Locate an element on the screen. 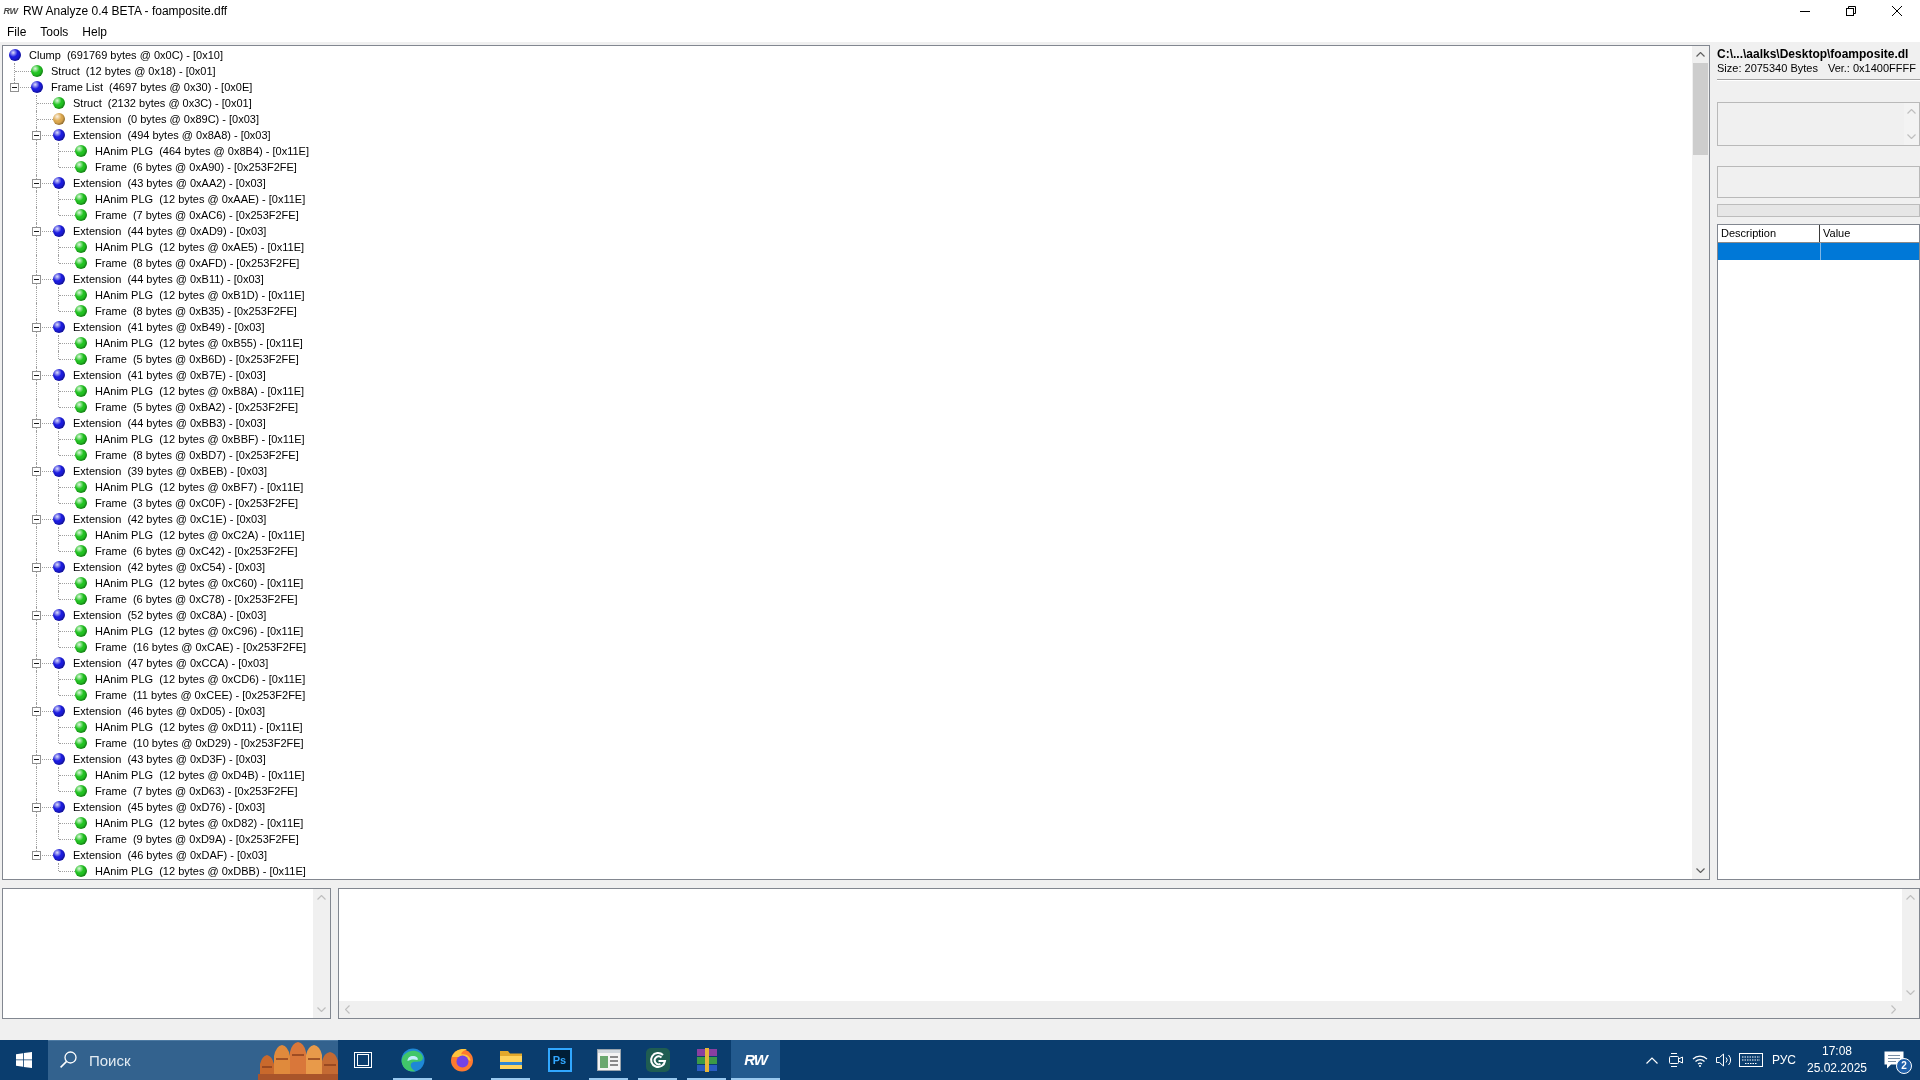 This screenshot has width=1920, height=1080. text-area is located at coordinates (166, 953).